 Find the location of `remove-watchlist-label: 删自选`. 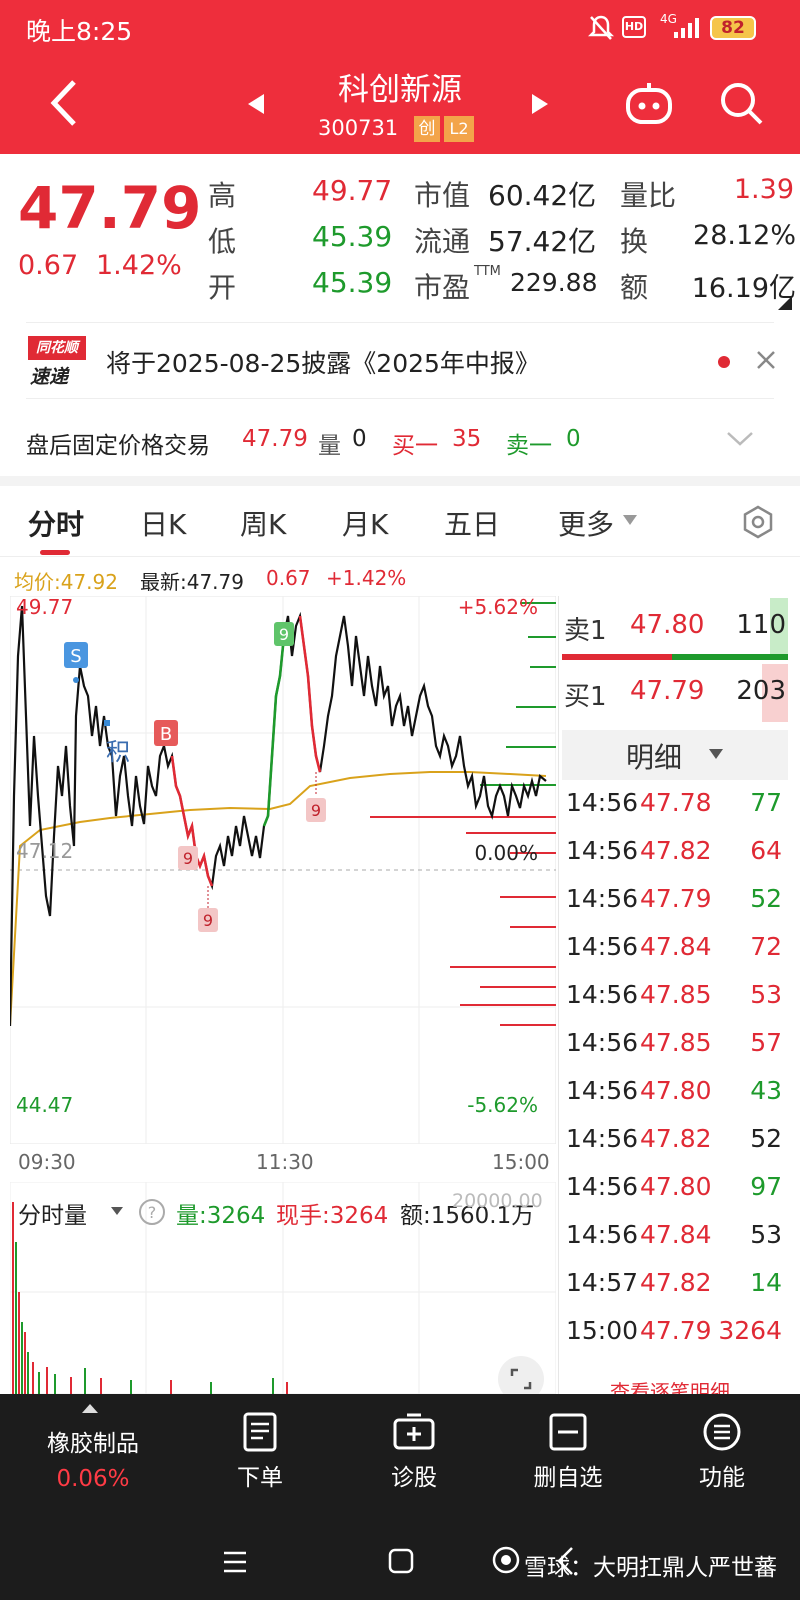

remove-watchlist-label: 删自选 is located at coordinates (568, 1478).